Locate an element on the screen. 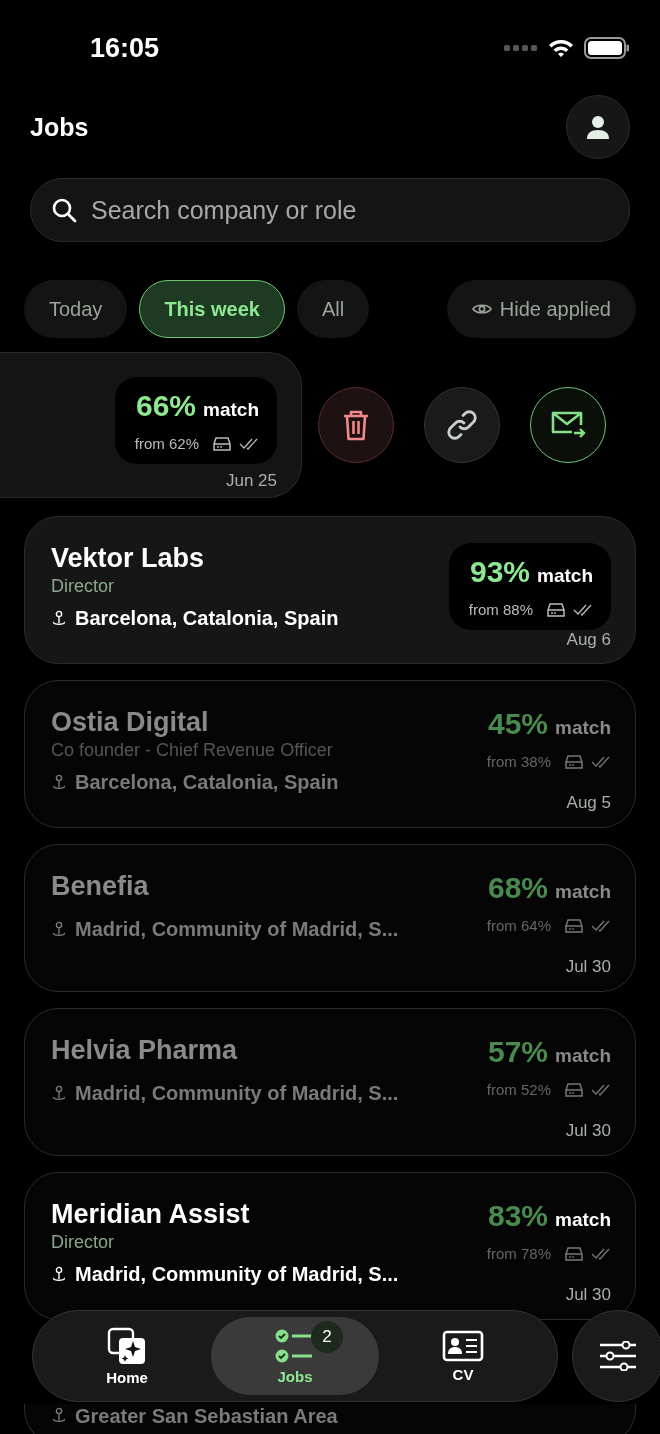  job-location: Greater San Sebastian Area is located at coordinates (206, 1416).